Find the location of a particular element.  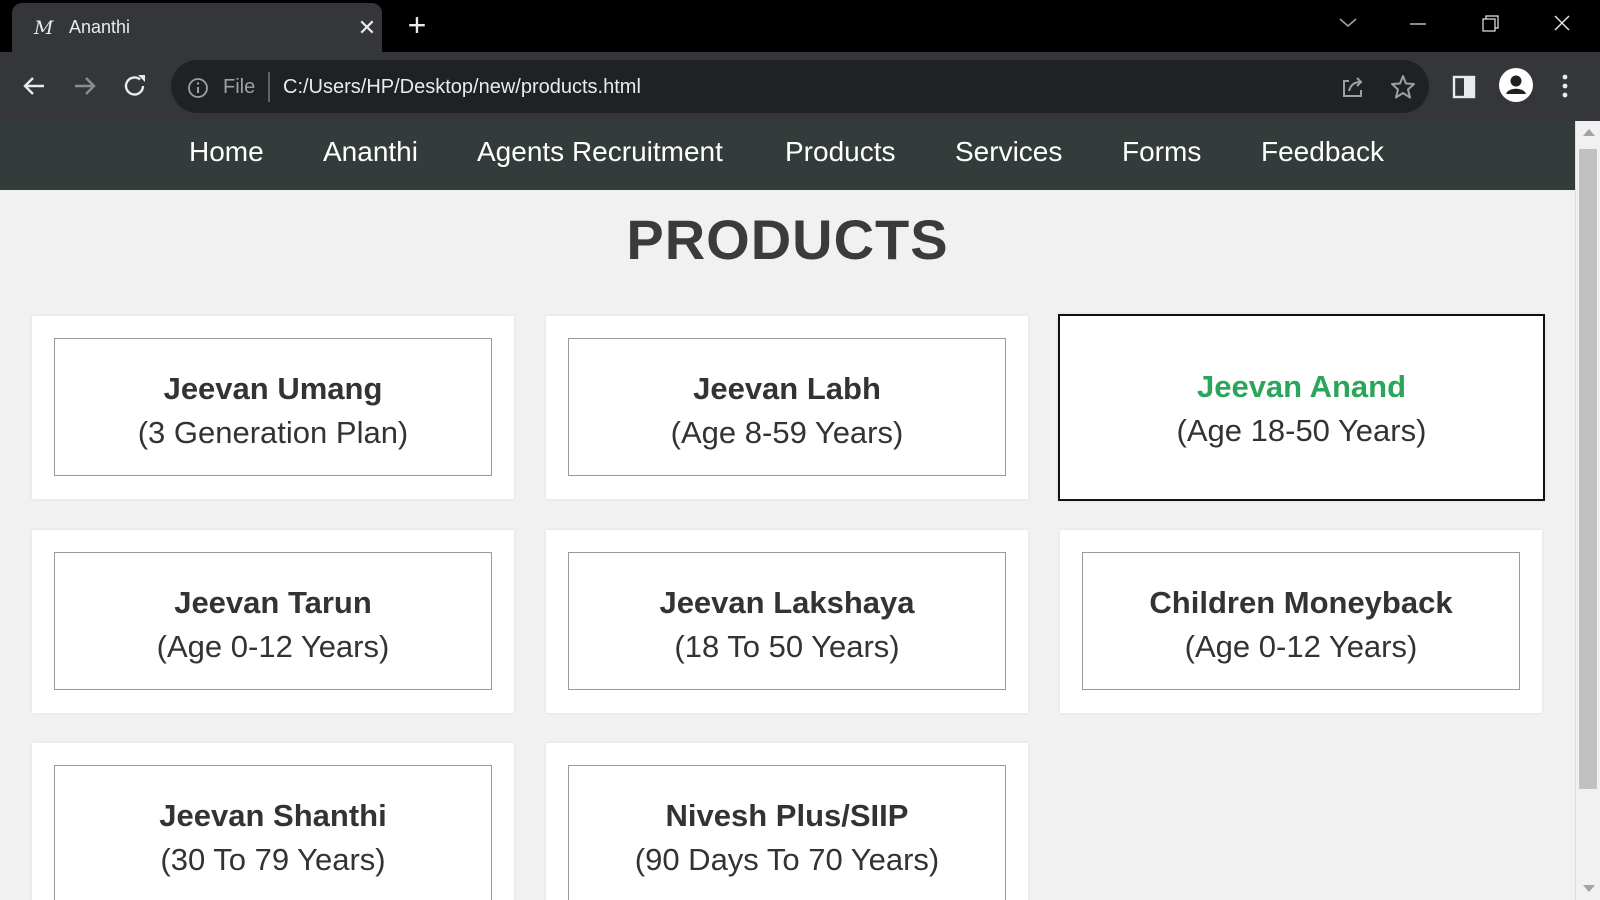

restore-icon is located at coordinates (1490, 25).